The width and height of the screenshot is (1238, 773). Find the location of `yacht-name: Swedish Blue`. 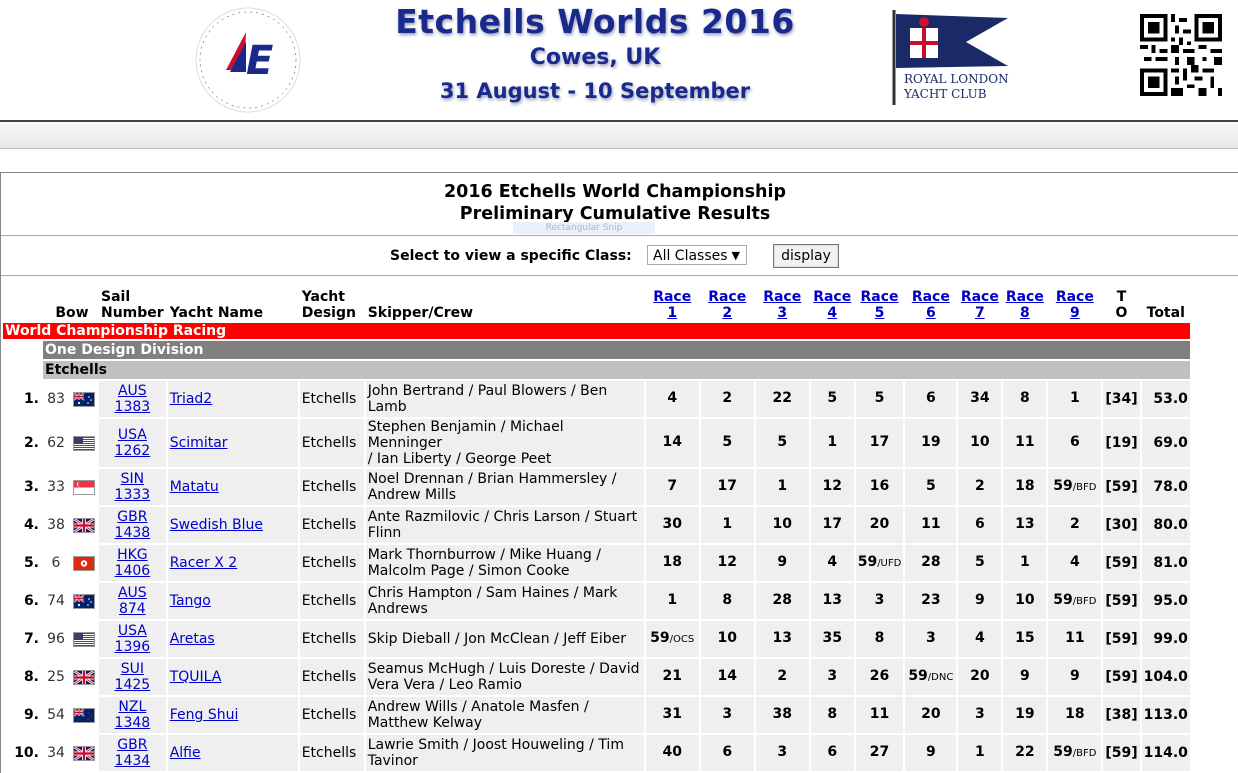

yacht-name: Swedish Blue is located at coordinates (232, 525).